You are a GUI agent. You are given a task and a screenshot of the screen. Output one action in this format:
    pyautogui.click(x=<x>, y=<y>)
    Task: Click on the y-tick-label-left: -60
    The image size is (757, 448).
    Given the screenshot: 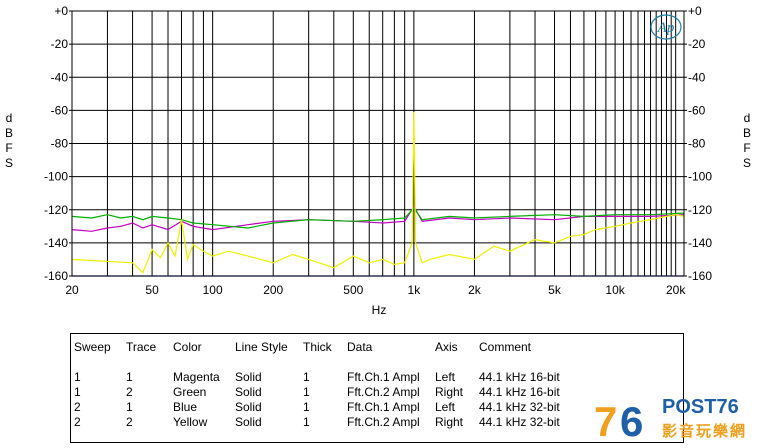 What is the action you would take?
    pyautogui.click(x=60, y=110)
    